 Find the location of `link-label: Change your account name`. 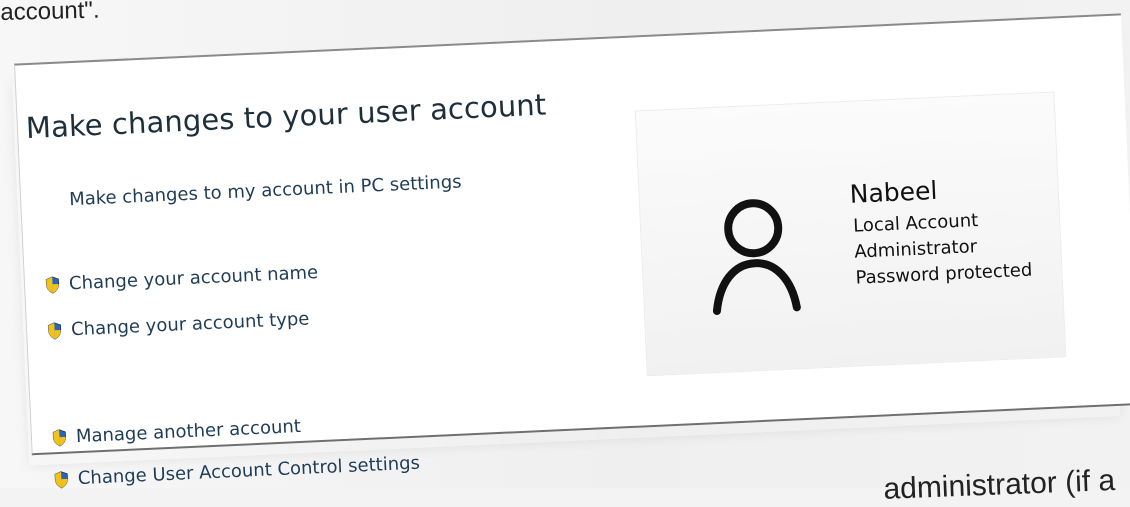

link-label: Change your account name is located at coordinates (193, 278).